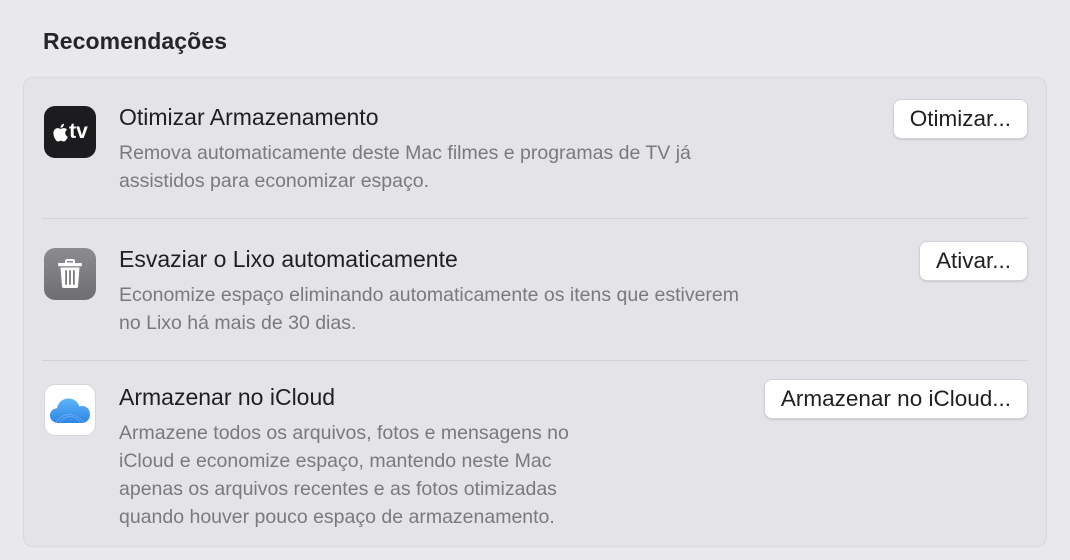 Image resolution: width=1070 pixels, height=560 pixels. What do you see at coordinates (78, 131) in the screenshot?
I see `apple-tv-icon-label: tv` at bounding box center [78, 131].